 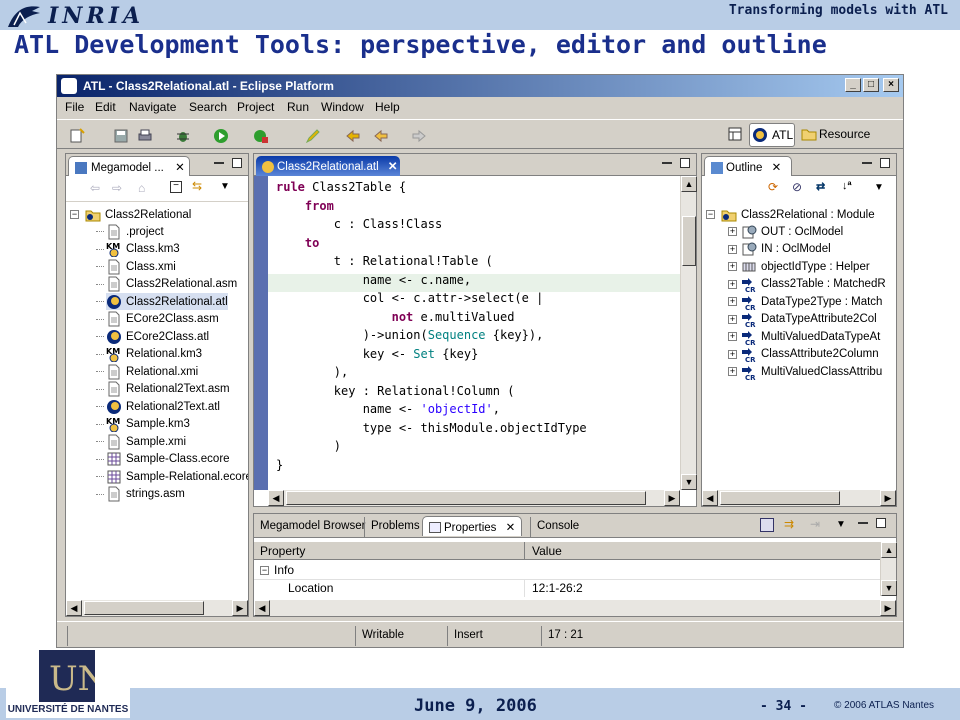 I want to click on forward-icon, so click(x=419, y=136).